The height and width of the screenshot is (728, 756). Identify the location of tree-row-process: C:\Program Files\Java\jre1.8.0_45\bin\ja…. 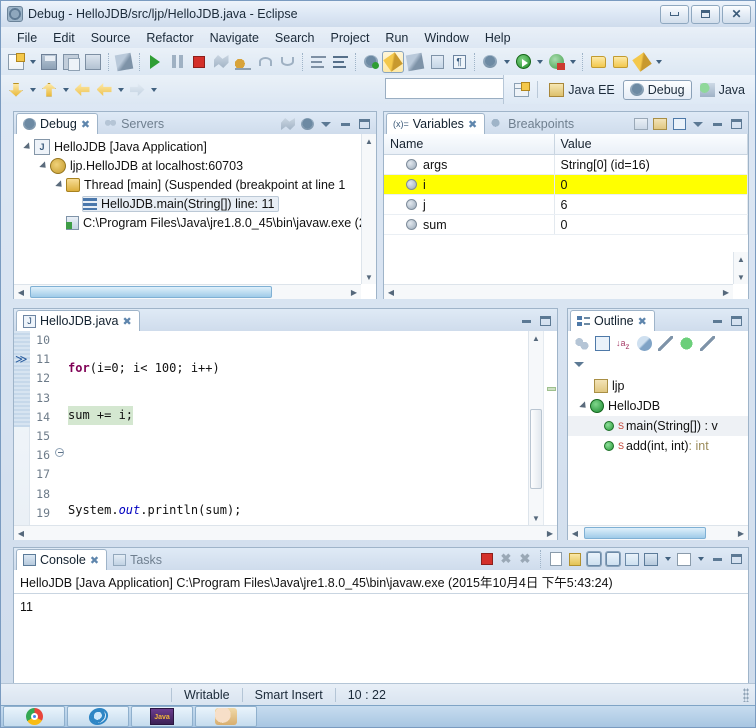
(195, 222).